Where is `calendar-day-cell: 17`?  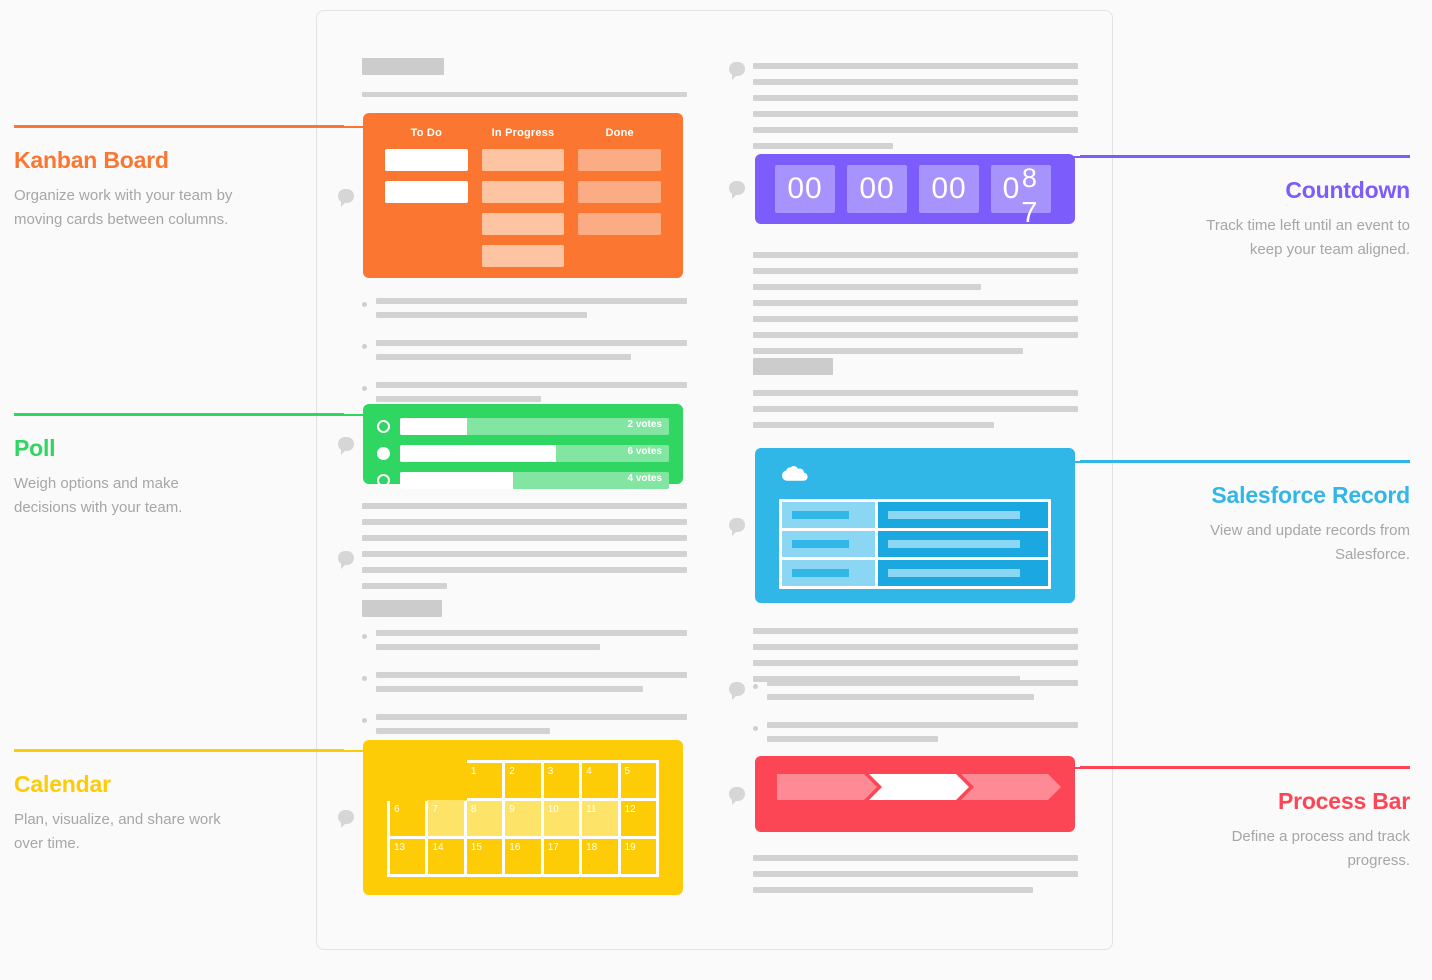
calendar-day-cell: 17 is located at coordinates (561, 856).